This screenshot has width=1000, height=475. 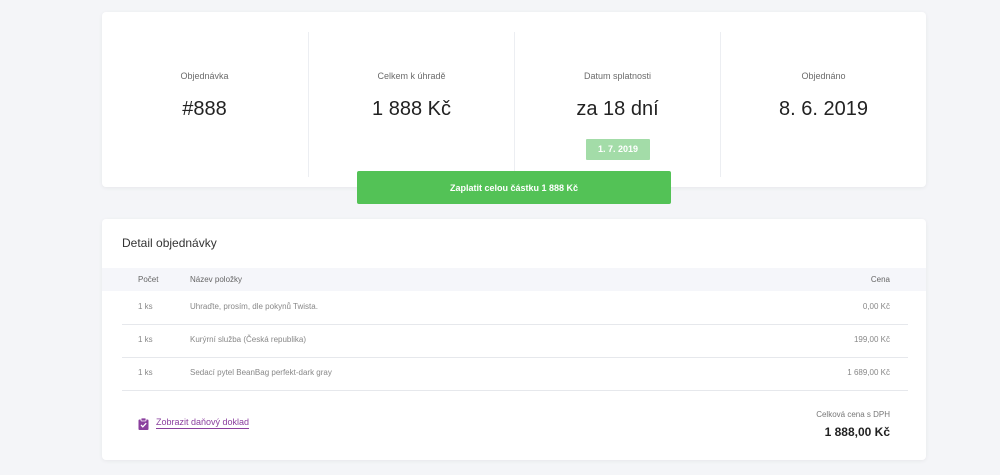 I want to click on ordered-date-stat: Objednáno 8. 6. 2019, so click(x=823, y=104).